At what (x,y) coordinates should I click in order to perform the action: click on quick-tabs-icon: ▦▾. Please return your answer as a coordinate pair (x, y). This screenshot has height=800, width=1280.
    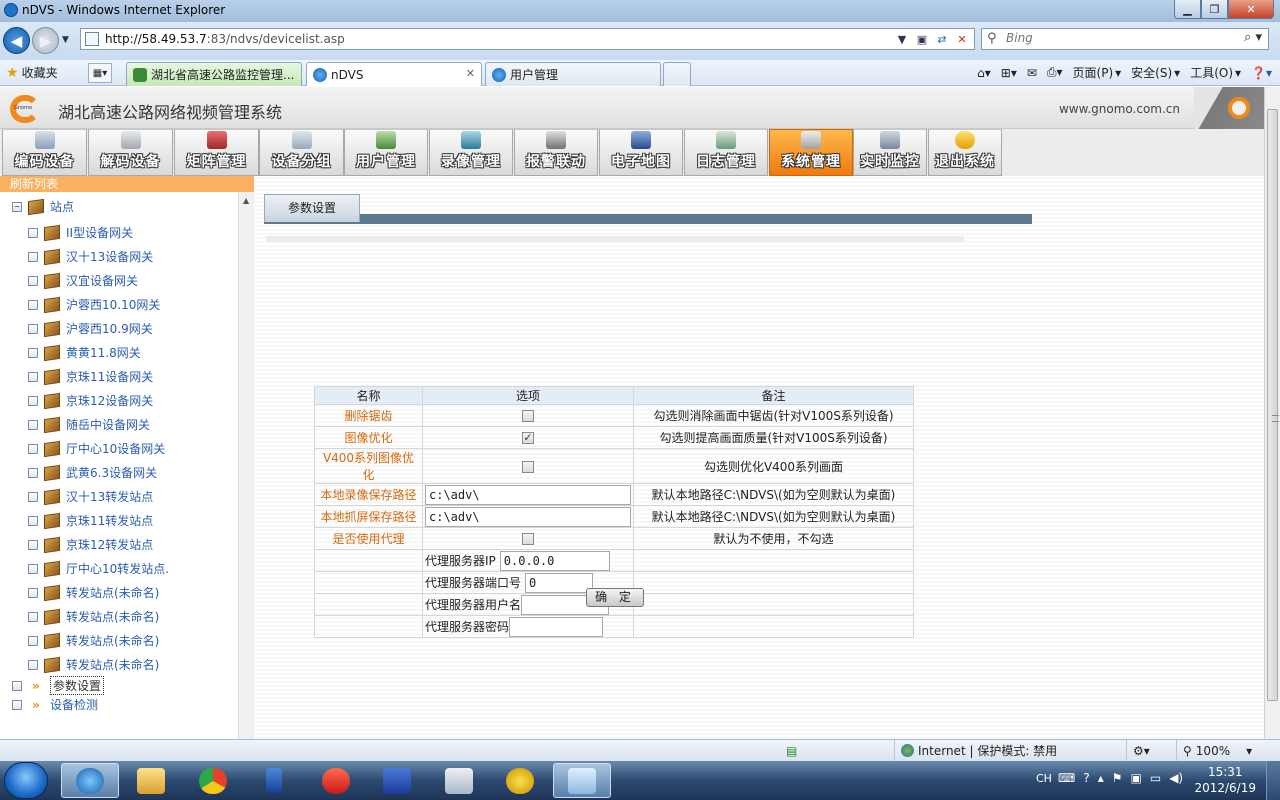
    Looking at the image, I should click on (100, 73).